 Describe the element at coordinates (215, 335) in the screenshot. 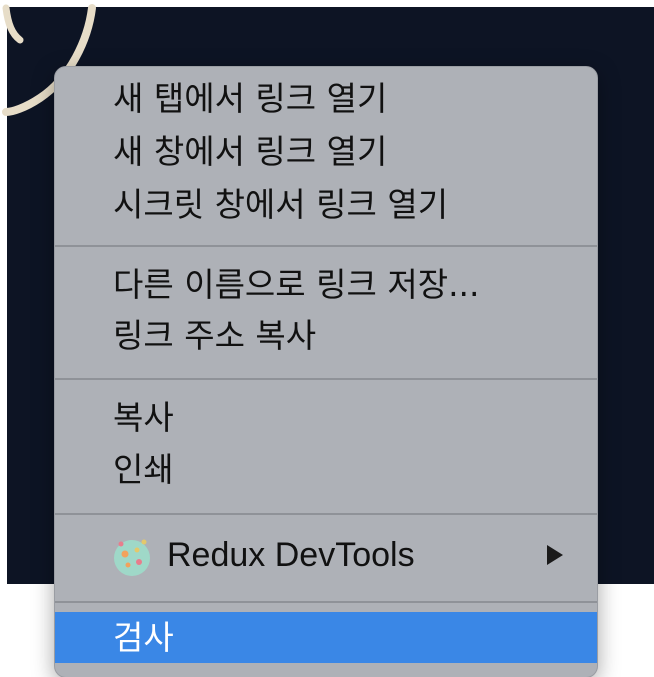

I see `menu-item-label: 링크 주소 복사` at that location.